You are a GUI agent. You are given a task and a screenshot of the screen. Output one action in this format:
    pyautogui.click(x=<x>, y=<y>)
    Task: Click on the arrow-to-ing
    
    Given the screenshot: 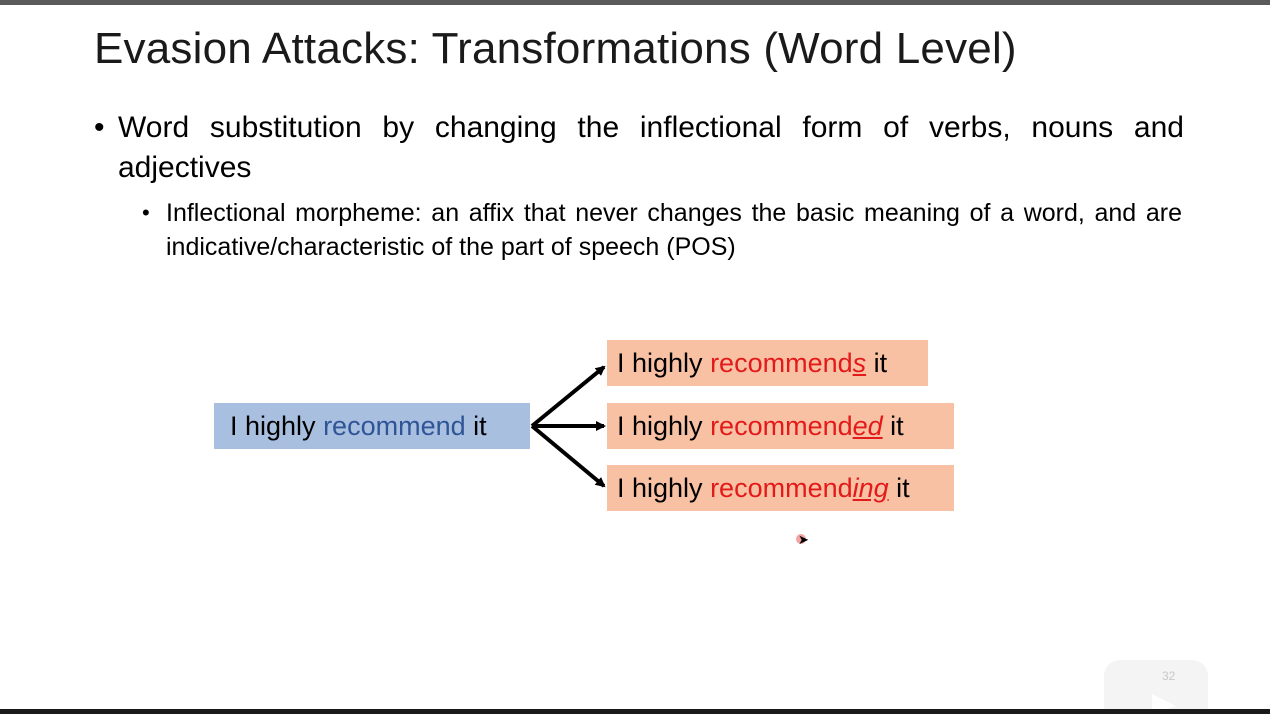 What is the action you would take?
    pyautogui.click(x=568, y=456)
    